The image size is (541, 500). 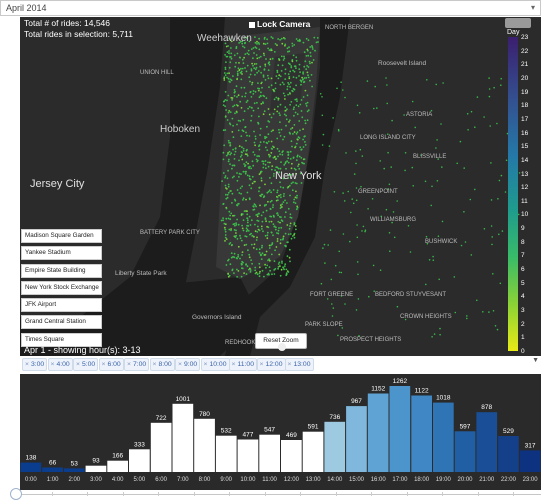 I want to click on x-tick-label: 2:00, so click(x=74, y=480).